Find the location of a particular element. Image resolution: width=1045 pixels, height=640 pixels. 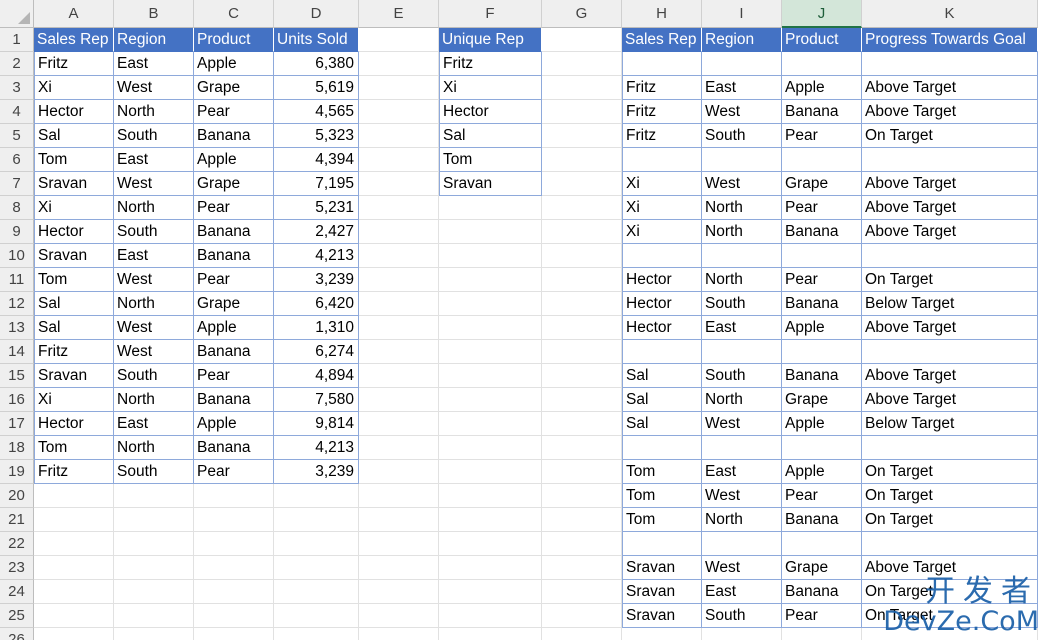

cell-g26 is located at coordinates (582, 634).